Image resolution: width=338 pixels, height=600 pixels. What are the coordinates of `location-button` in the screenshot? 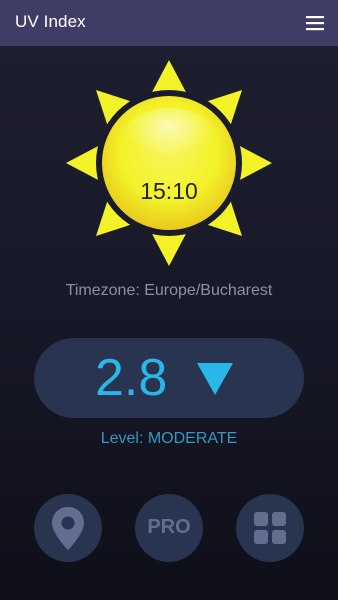 It's located at (68, 528).